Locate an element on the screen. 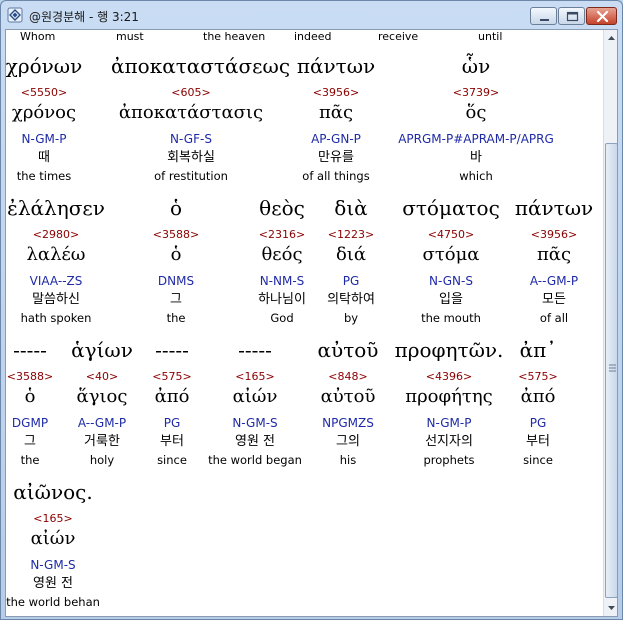 Image resolution: width=623 pixels, height=620 pixels. english-gloss: the times is located at coordinates (44, 176).